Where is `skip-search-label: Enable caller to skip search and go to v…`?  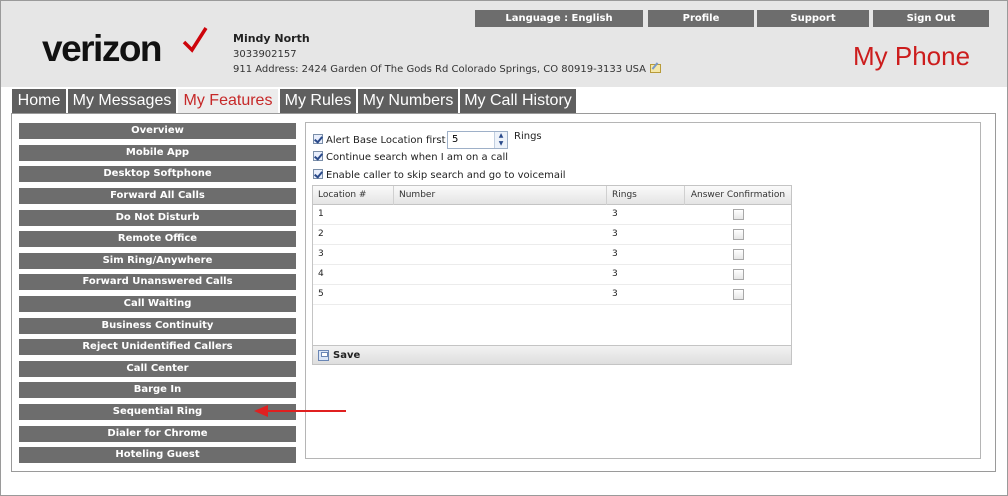 skip-search-label: Enable caller to skip search and go to v… is located at coordinates (446, 175).